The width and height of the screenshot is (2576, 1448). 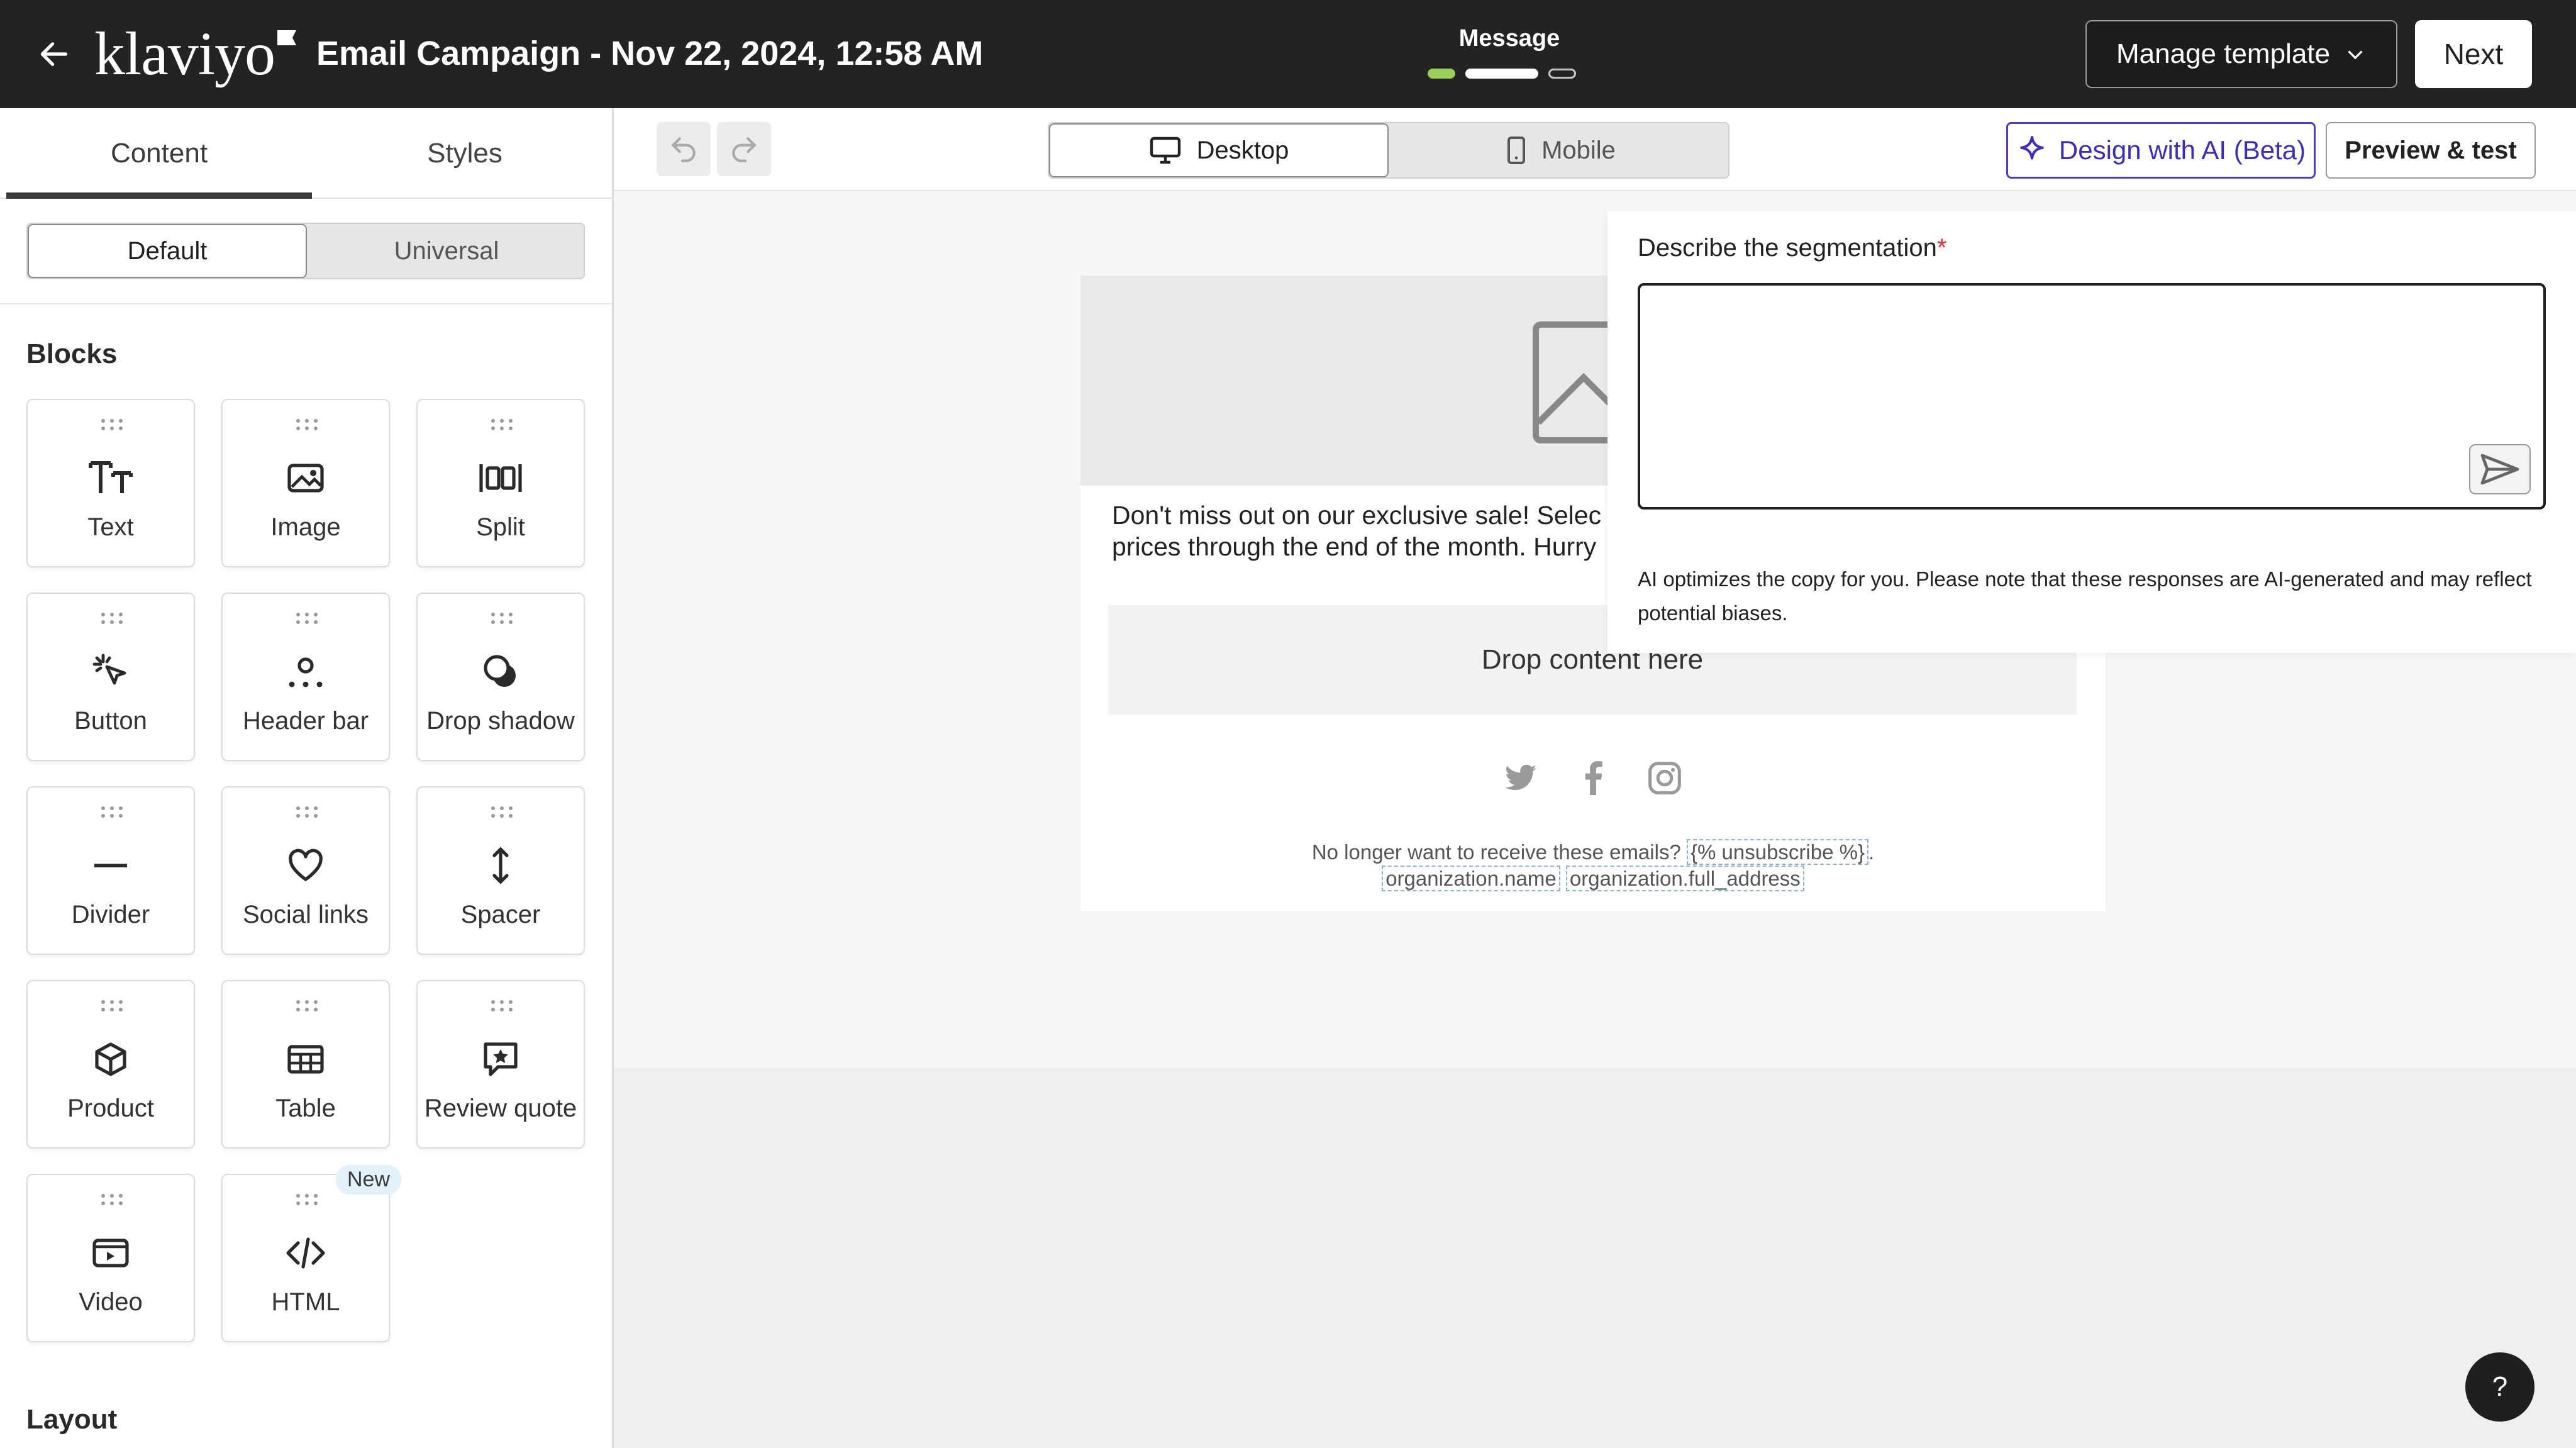 I want to click on mobile-icon, so click(x=1516, y=150).